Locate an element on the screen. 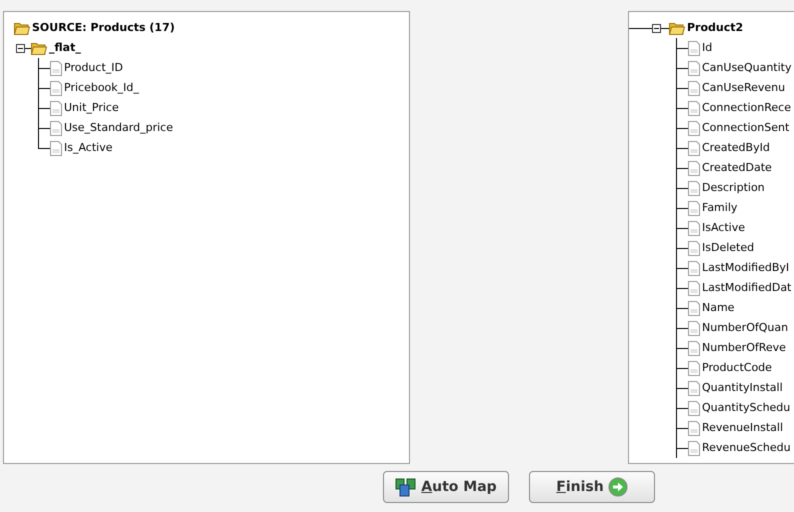 This screenshot has width=794, height=512. tree-label: Is_Active is located at coordinates (88, 148).